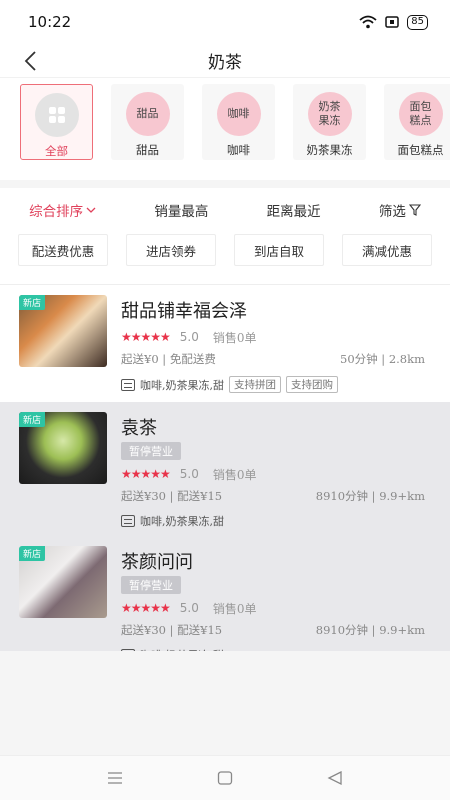  What do you see at coordinates (329, 114) in the screenshot?
I see `category-image: 奶茶果冻` at bounding box center [329, 114].